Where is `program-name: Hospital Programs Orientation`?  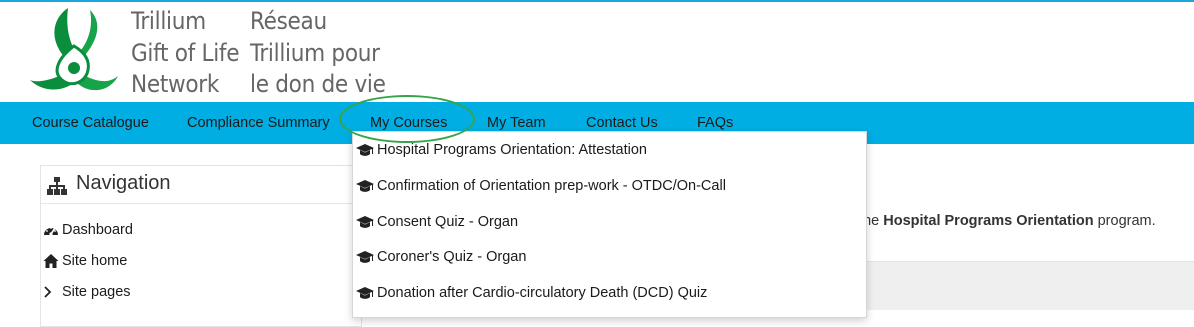
program-name: Hospital Programs Orientation is located at coordinates (988, 221).